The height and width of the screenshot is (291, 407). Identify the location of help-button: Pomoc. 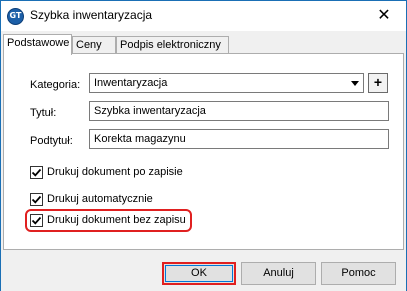
(358, 273).